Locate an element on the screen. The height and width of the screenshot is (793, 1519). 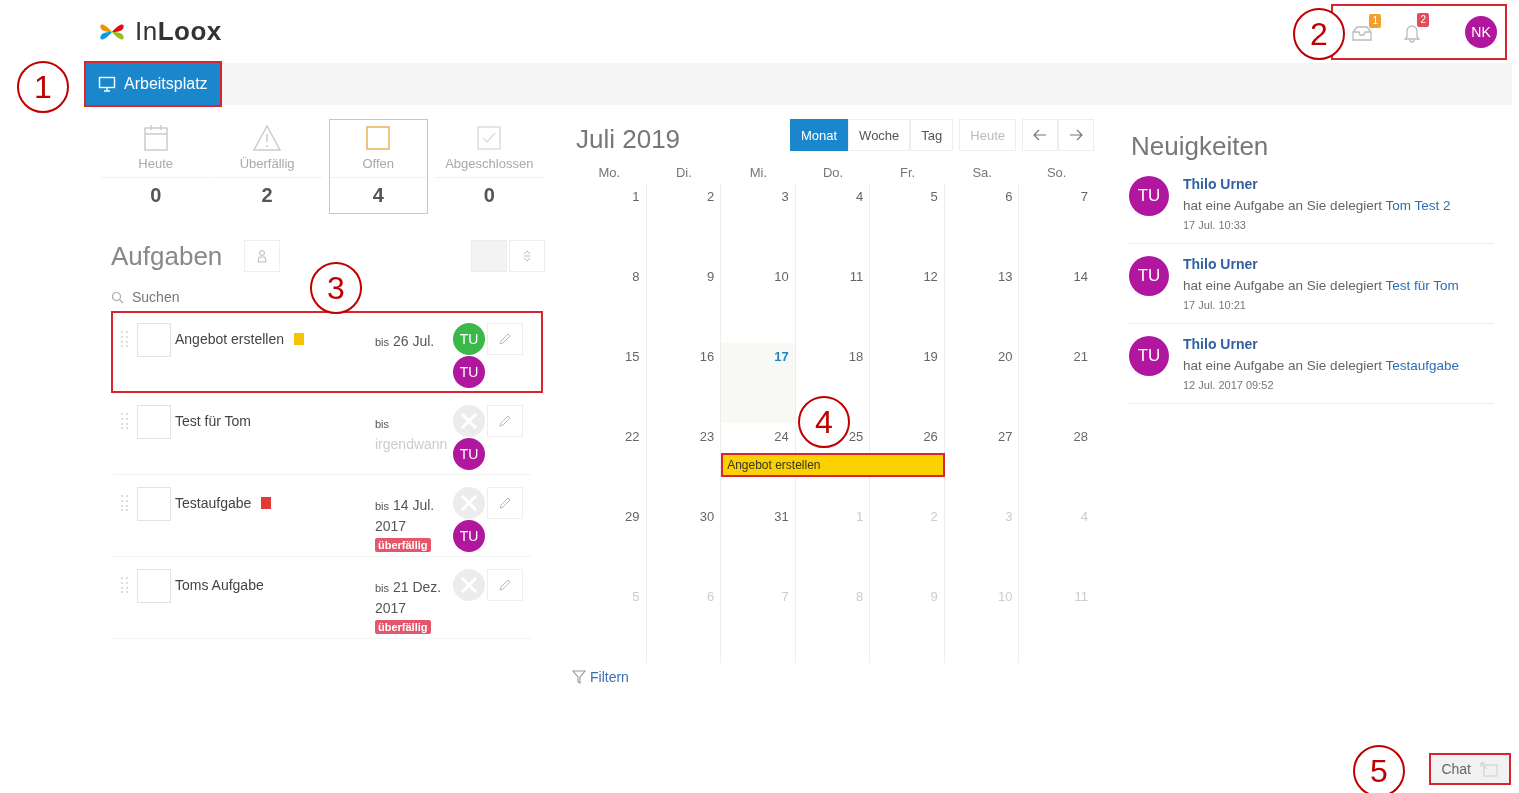
filter-link: Filtern is located at coordinates (600, 677).